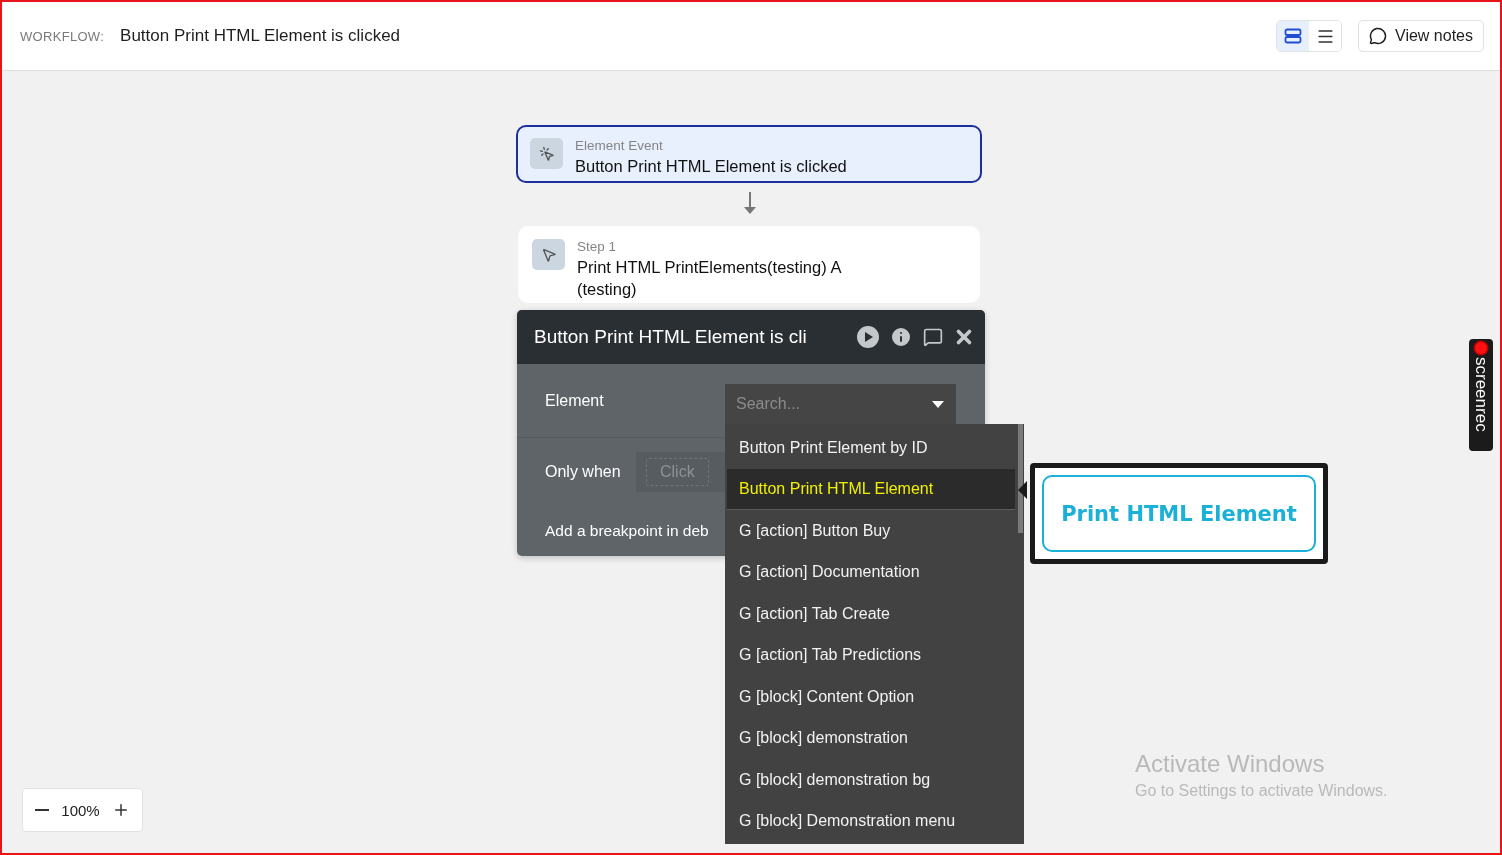  Describe the element at coordinates (42, 810) in the screenshot. I see `minus-icon` at that location.